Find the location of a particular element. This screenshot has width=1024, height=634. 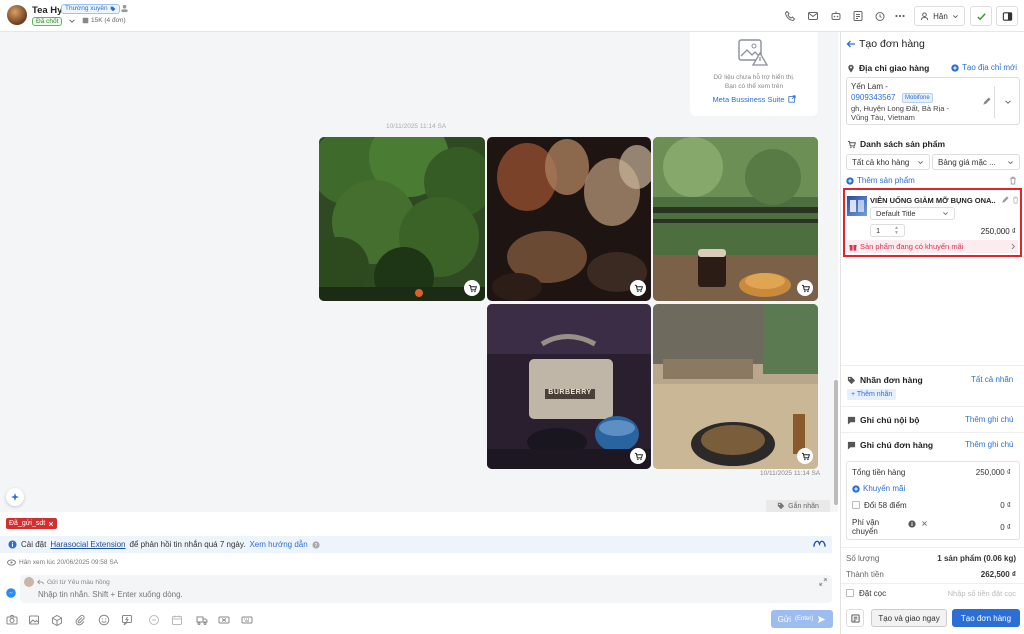

toggle-panel-button is located at coordinates (1007, 16).